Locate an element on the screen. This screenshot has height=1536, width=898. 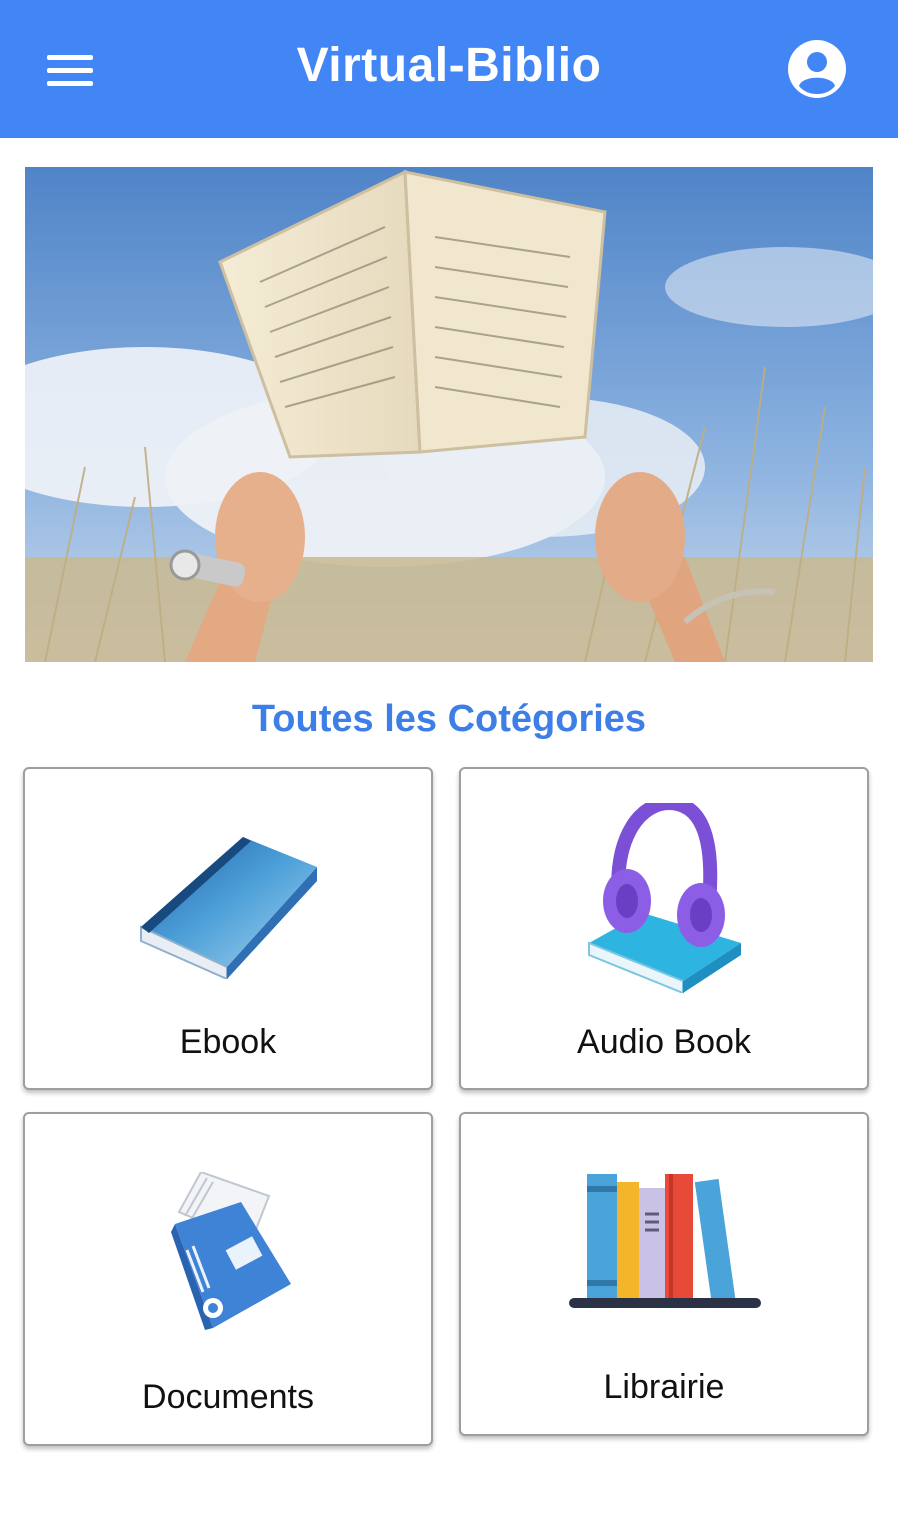
app-bar: Virtual-Biblio is located at coordinates (449, 69).